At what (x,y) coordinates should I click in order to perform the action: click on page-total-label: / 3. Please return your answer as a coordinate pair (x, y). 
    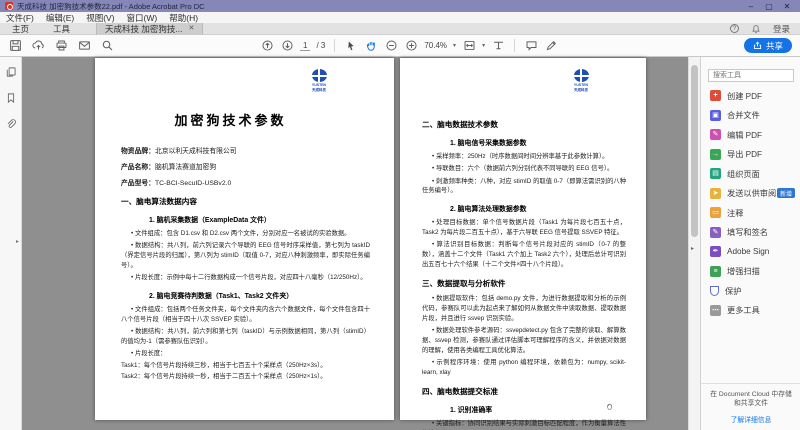
    Looking at the image, I should click on (321, 45).